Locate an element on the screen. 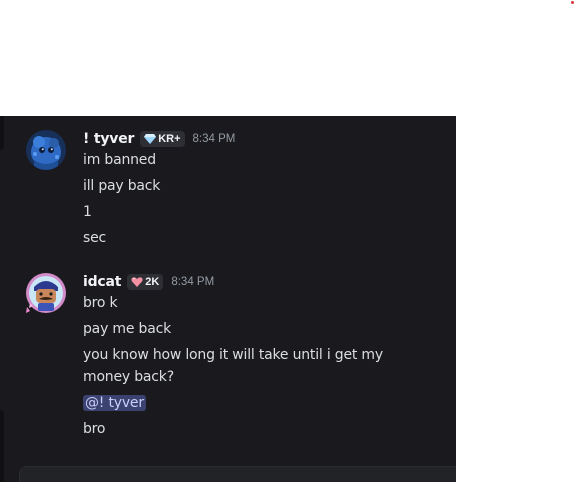 This screenshot has width=575, height=482. server-tag: KR+ is located at coordinates (162, 139).